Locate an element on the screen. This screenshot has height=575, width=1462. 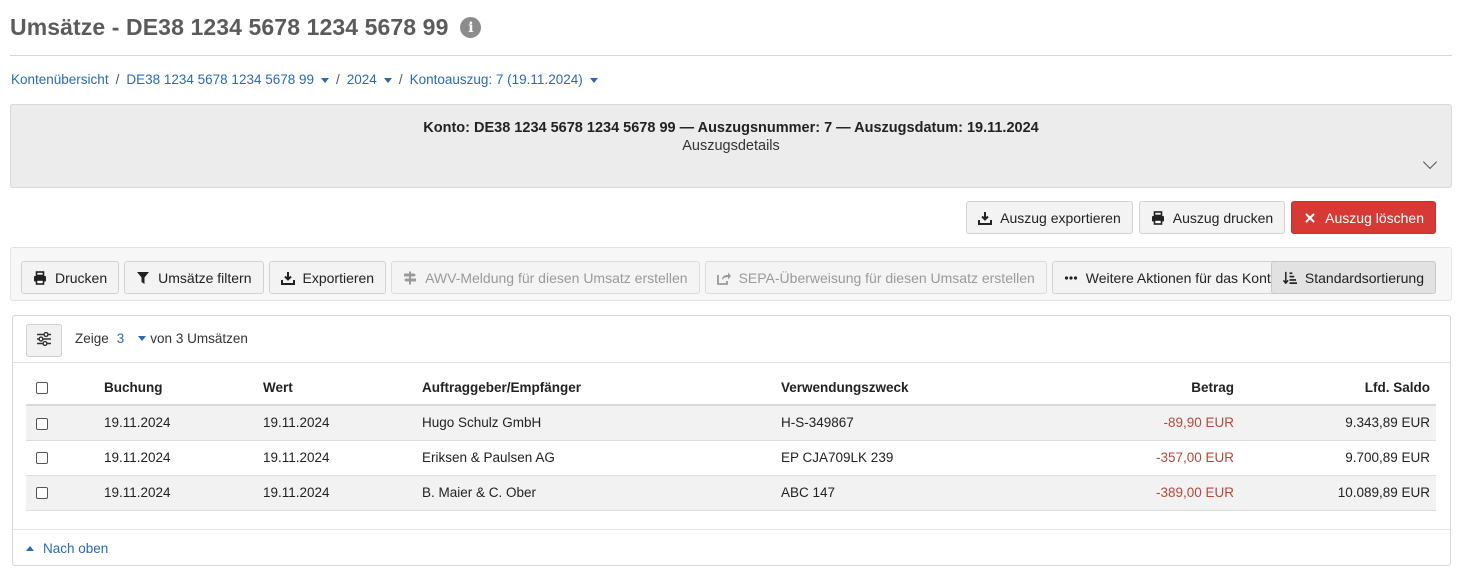
back-to-top-link: Nach oben is located at coordinates (67, 548).